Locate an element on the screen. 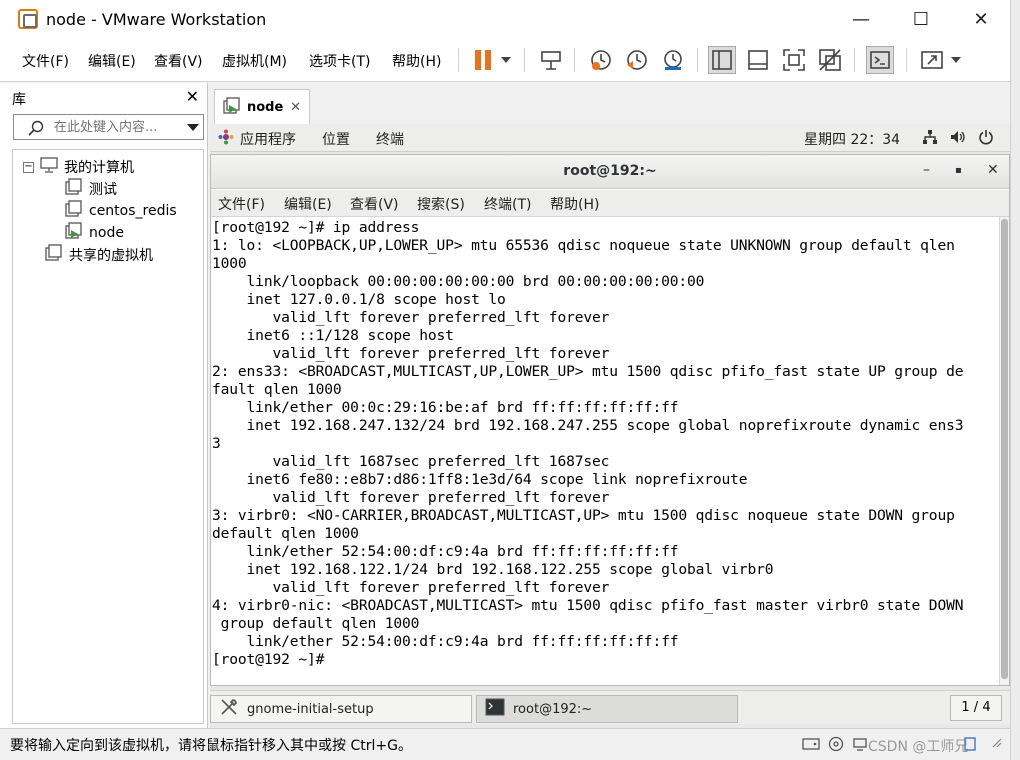 This screenshot has height=760, width=1020. menu-tabs: 选项卡(T) is located at coordinates (339, 61).